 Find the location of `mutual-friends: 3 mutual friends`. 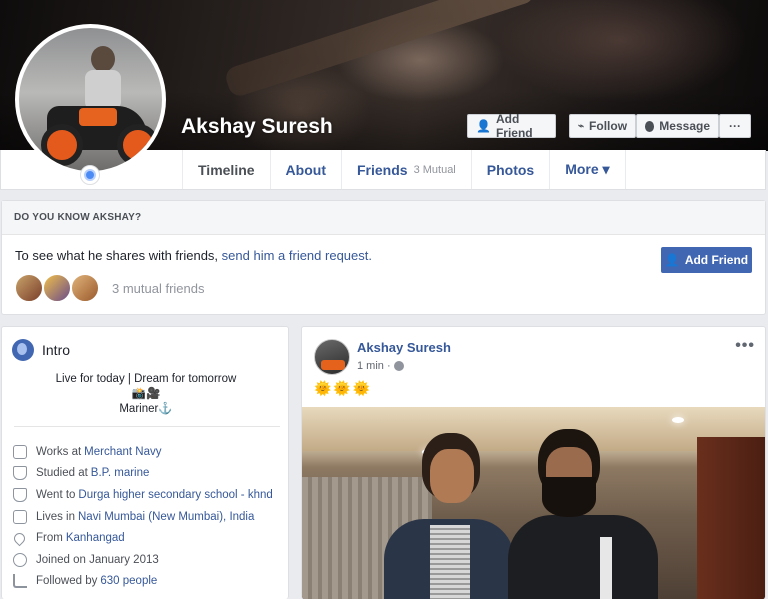

mutual-friends: 3 mutual friends is located at coordinates (109, 288).